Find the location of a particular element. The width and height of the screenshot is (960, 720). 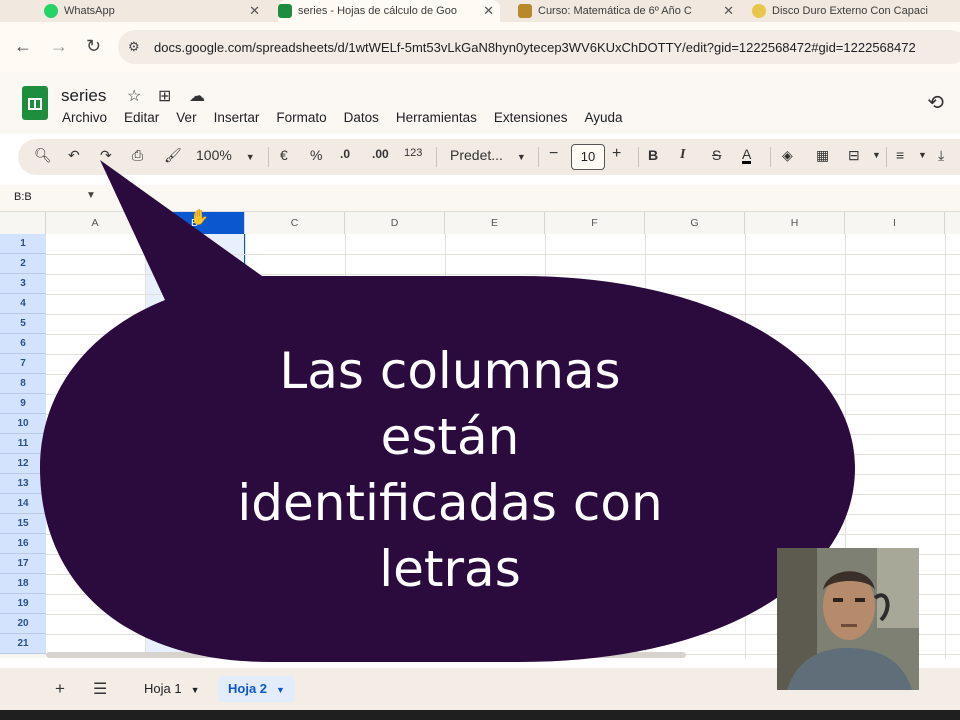

browser-tab-whatsapp: WhatsApp ✕ is located at coordinates (155, 11).